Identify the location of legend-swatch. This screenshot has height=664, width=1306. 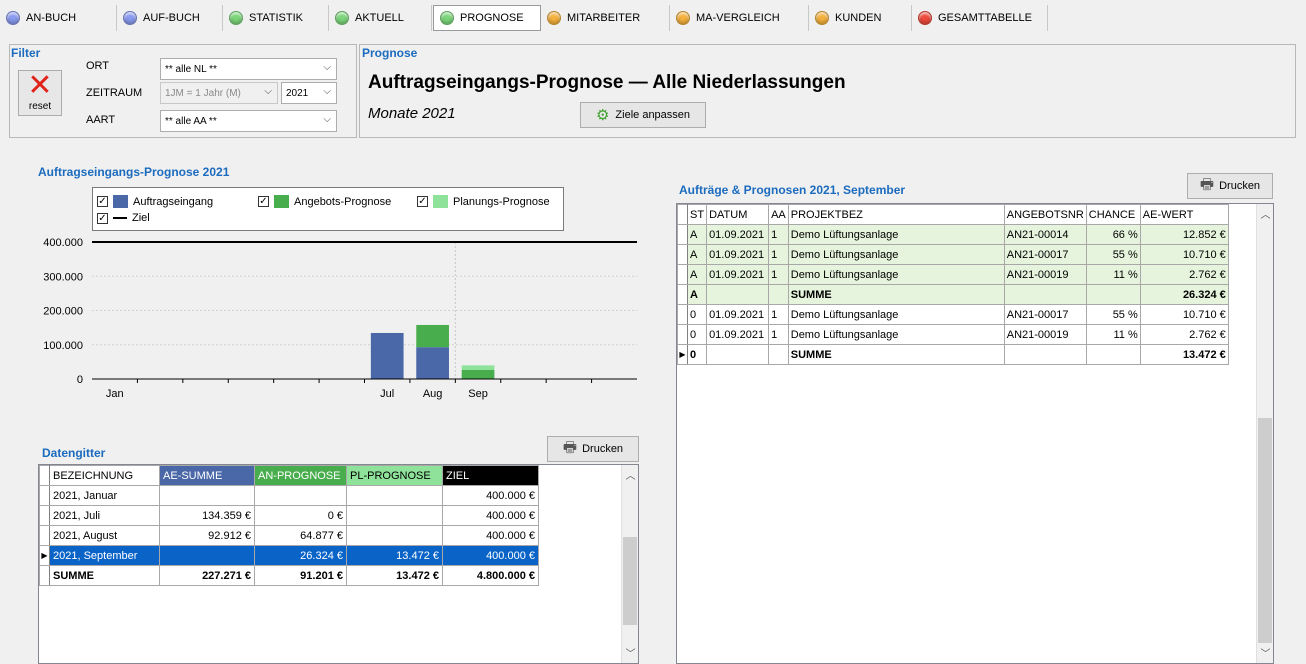
(120, 201).